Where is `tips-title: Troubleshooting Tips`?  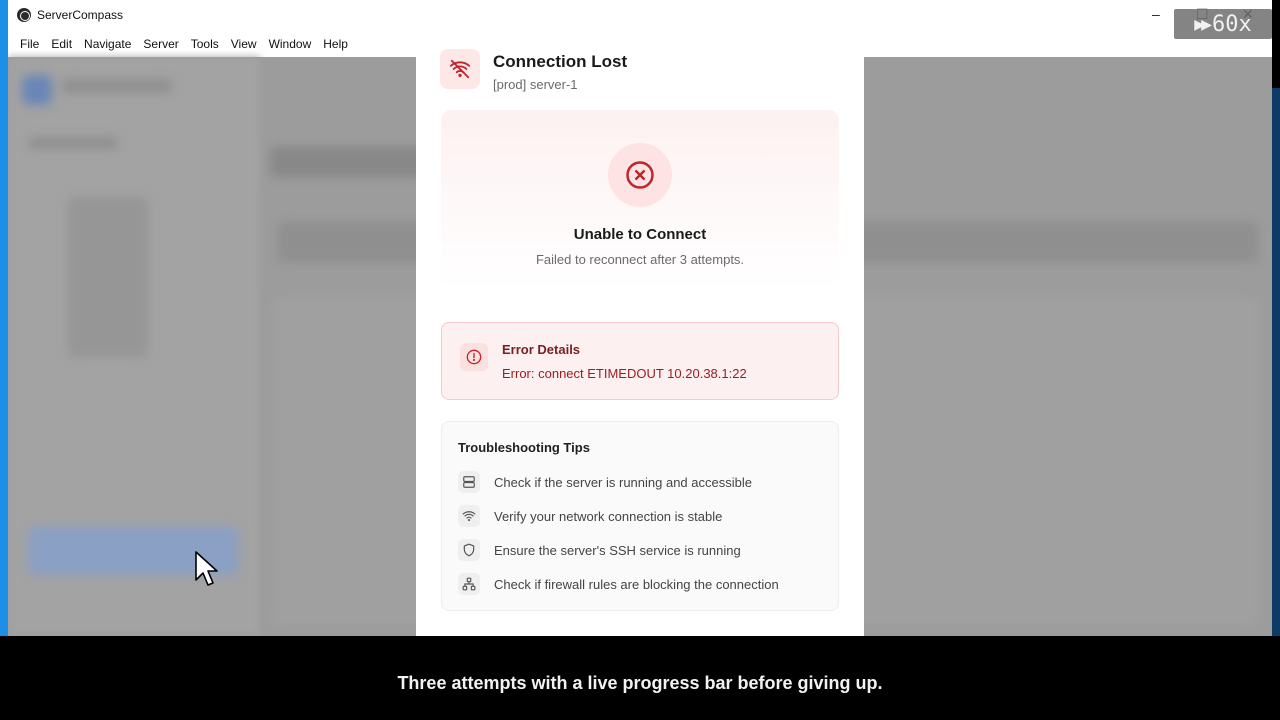 tips-title: Troubleshooting Tips is located at coordinates (524, 447).